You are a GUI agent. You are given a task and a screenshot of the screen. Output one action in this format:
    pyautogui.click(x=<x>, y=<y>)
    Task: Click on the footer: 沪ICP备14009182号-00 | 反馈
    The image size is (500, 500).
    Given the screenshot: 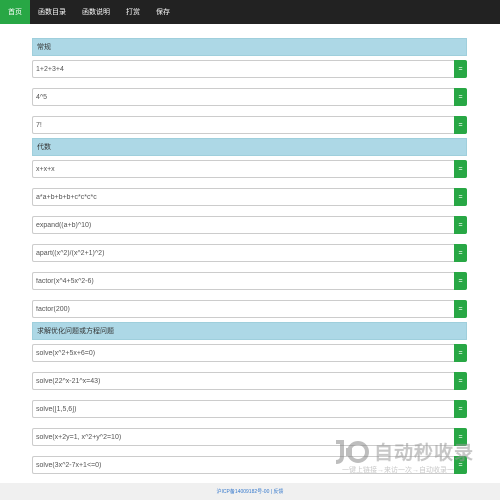 What is the action you would take?
    pyautogui.click(x=250, y=491)
    